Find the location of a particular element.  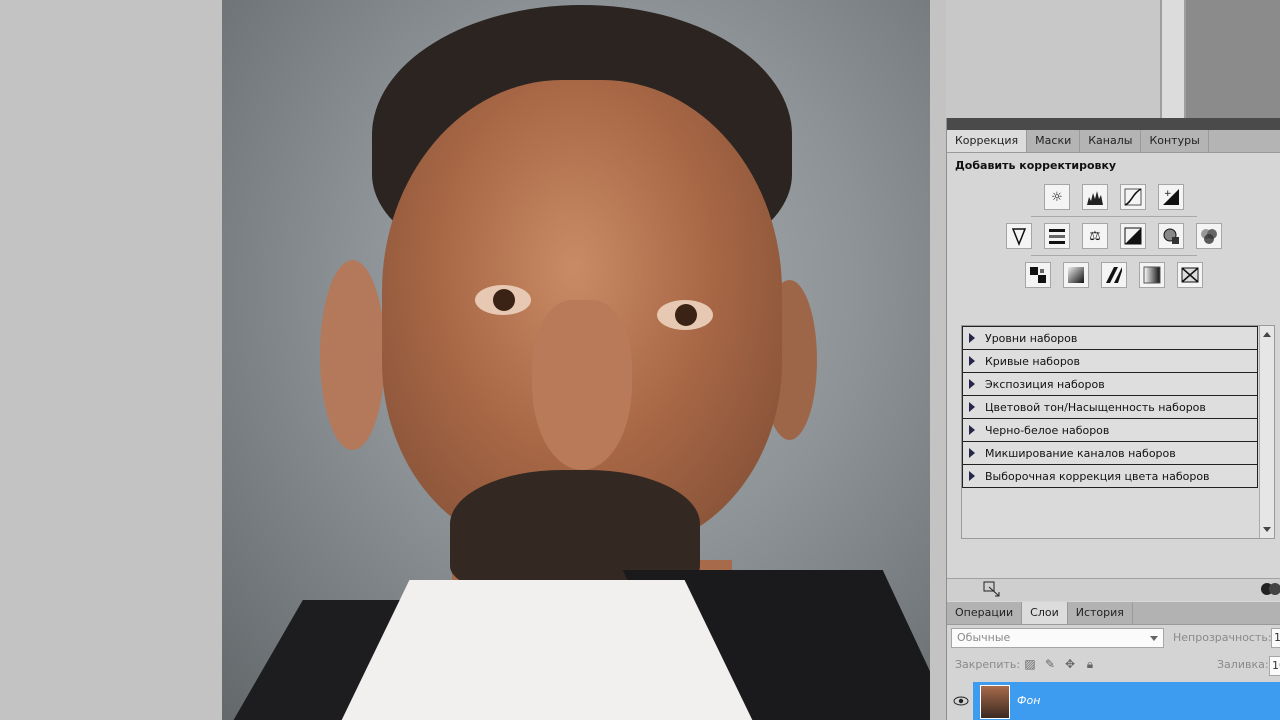

gradient-map-icon is located at coordinates (1152, 275).